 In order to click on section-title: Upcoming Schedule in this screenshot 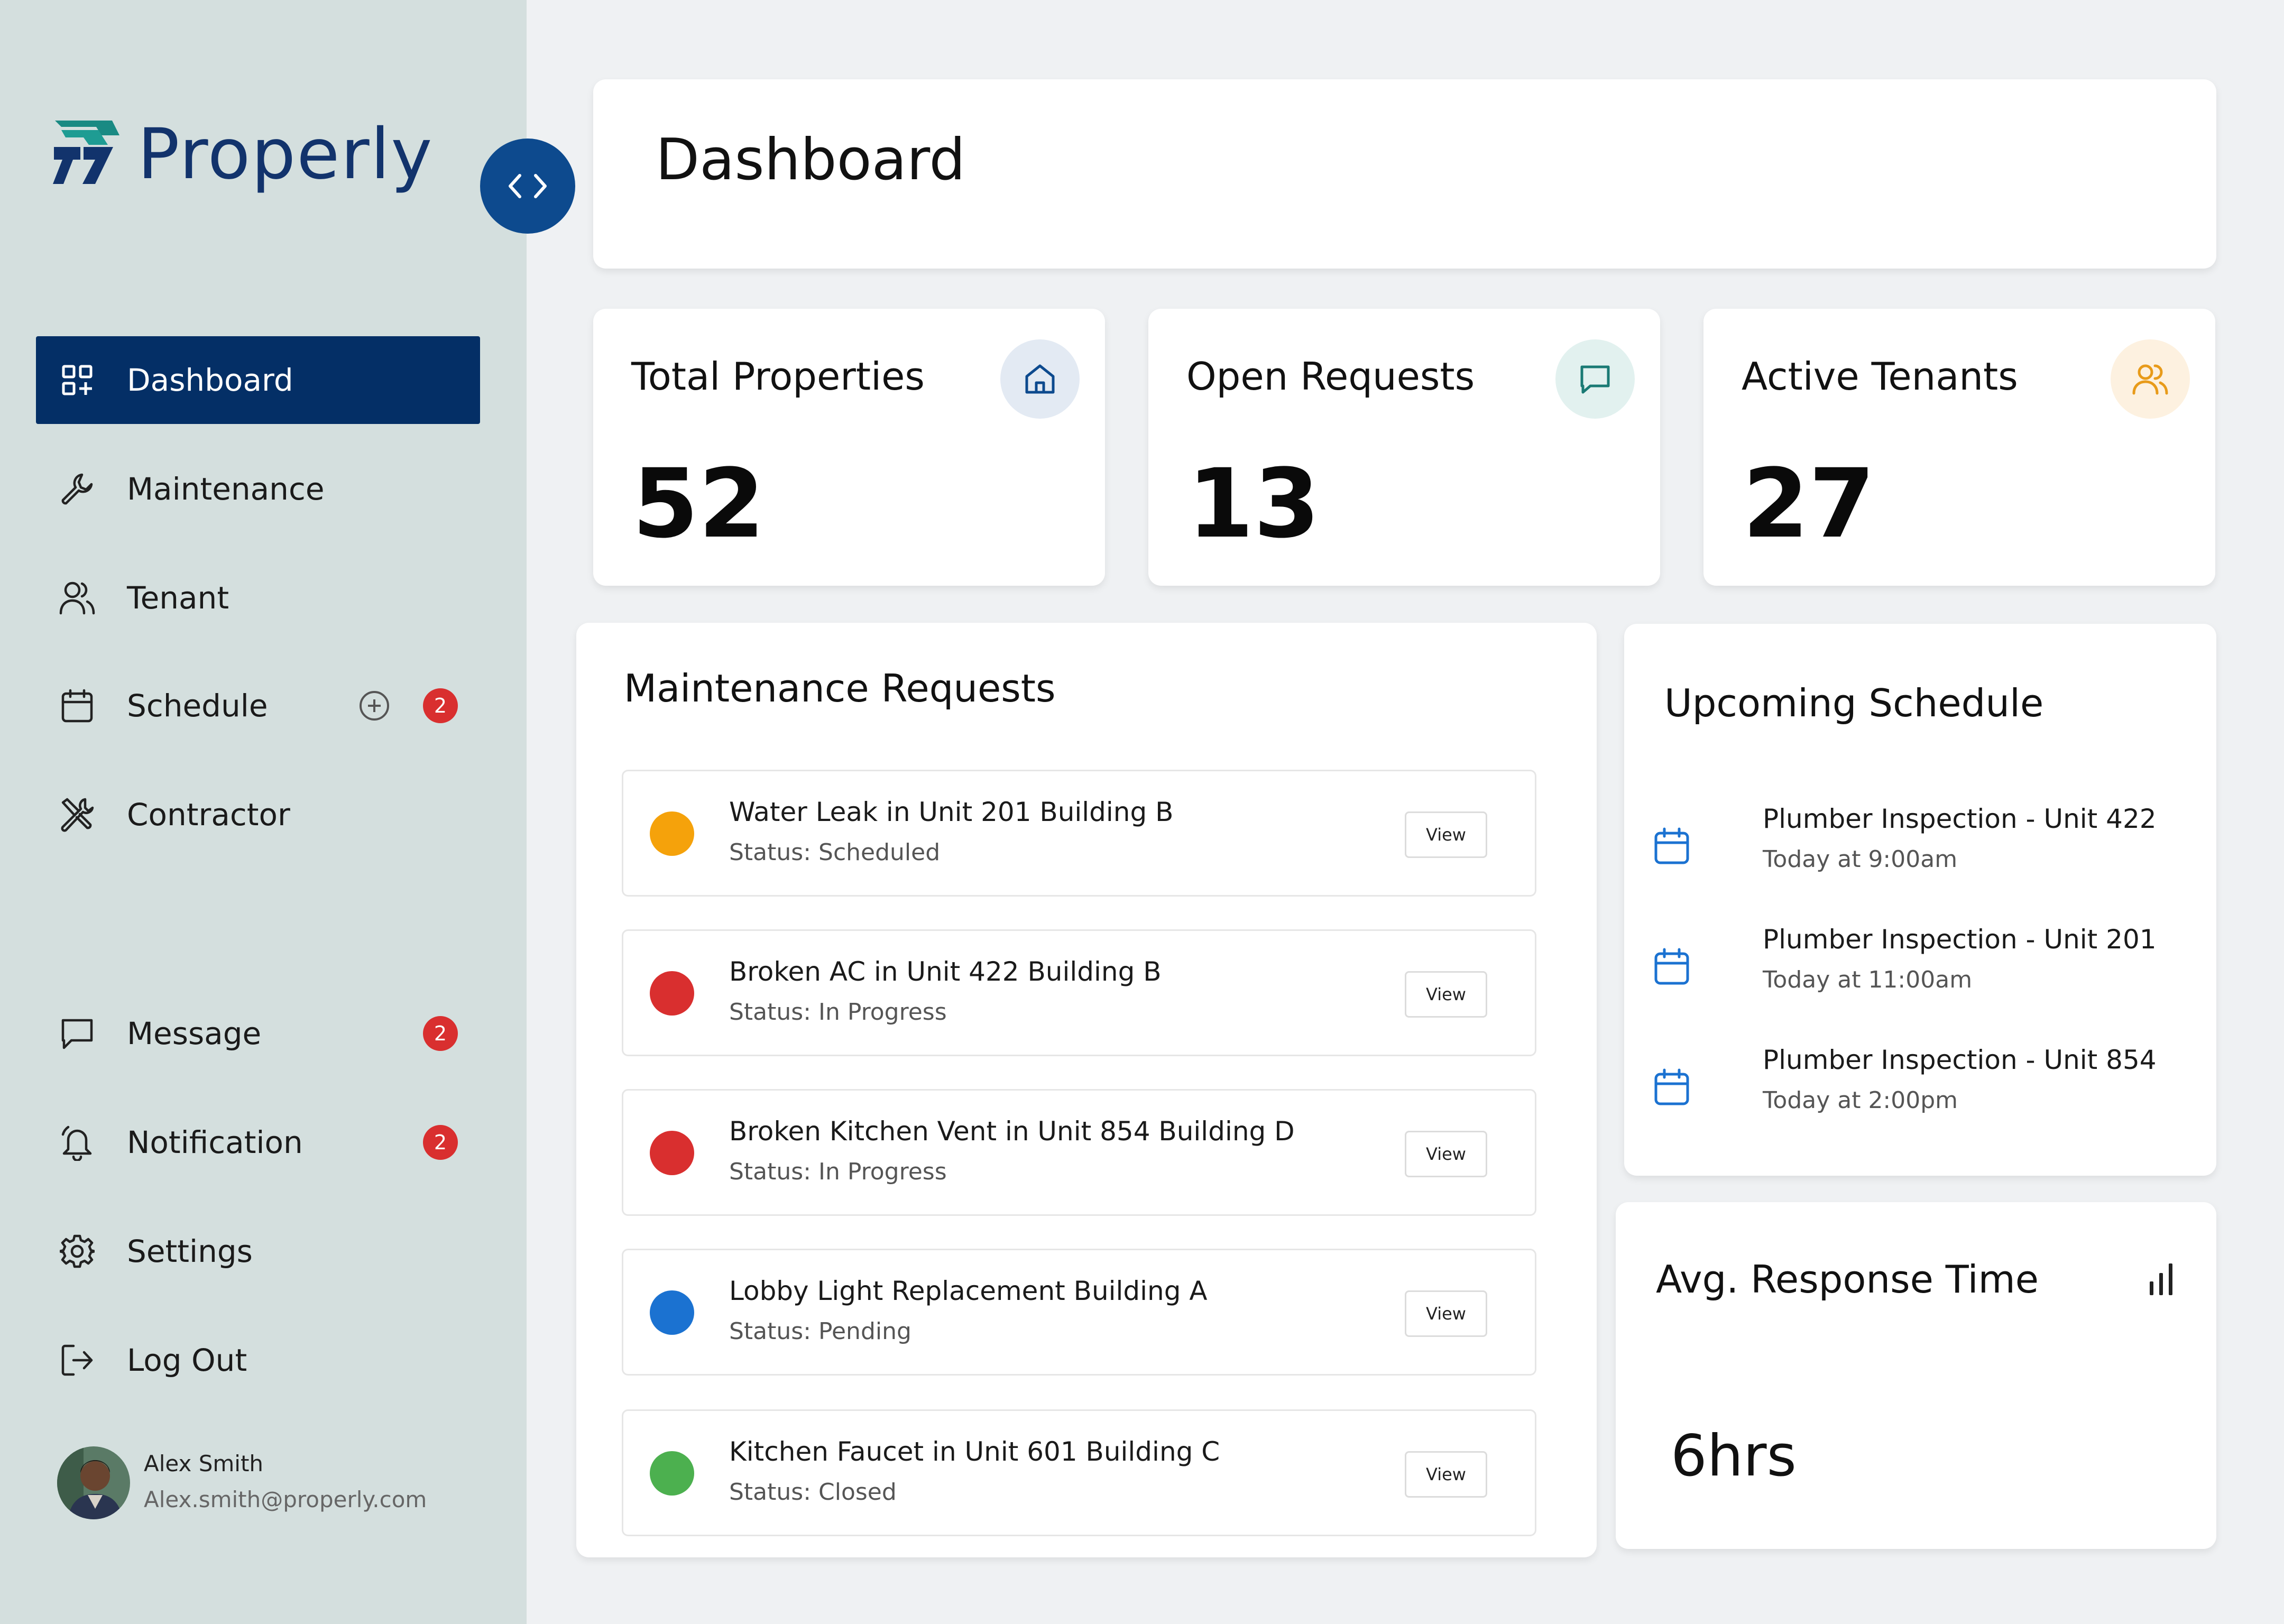, I will do `click(1854, 703)`.